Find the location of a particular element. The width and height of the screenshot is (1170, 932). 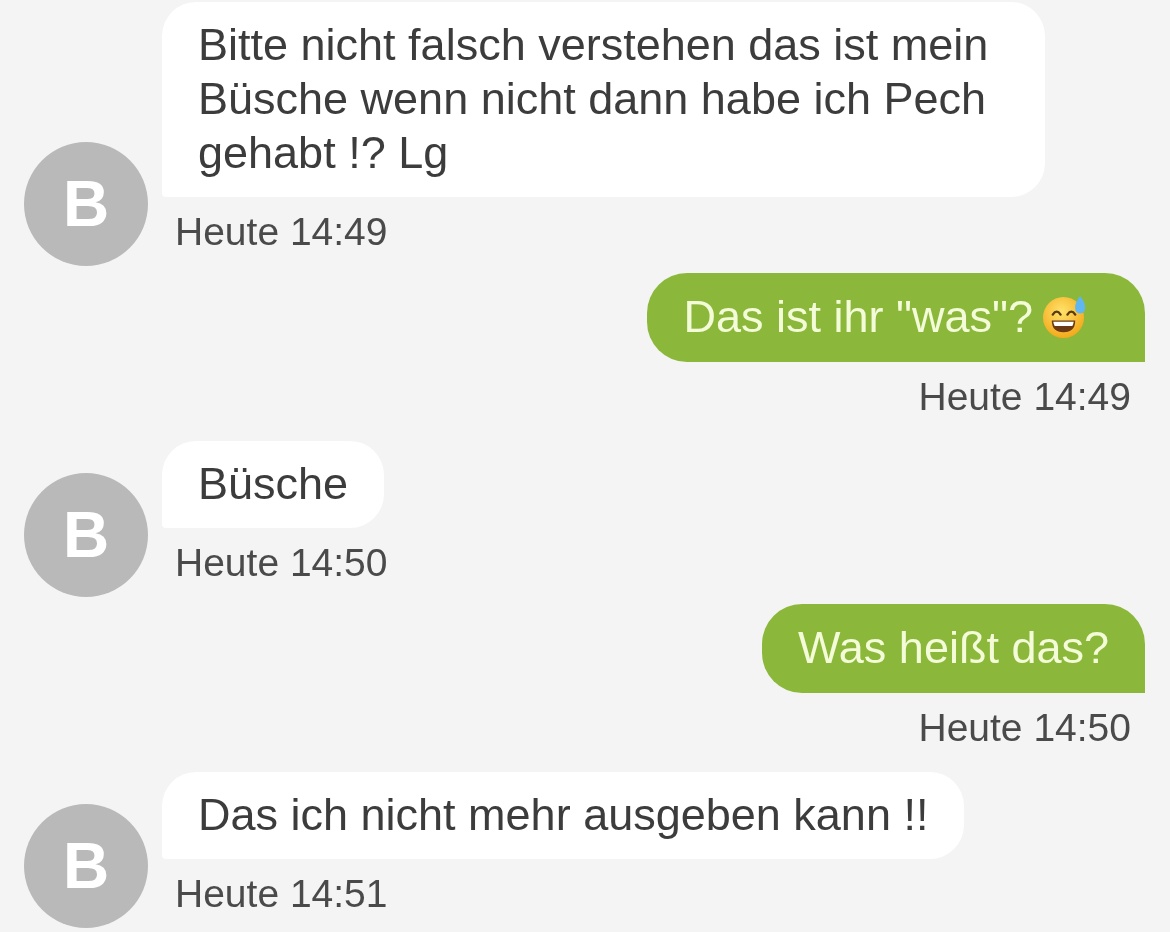

message-text: Büsche is located at coordinates (273, 484).